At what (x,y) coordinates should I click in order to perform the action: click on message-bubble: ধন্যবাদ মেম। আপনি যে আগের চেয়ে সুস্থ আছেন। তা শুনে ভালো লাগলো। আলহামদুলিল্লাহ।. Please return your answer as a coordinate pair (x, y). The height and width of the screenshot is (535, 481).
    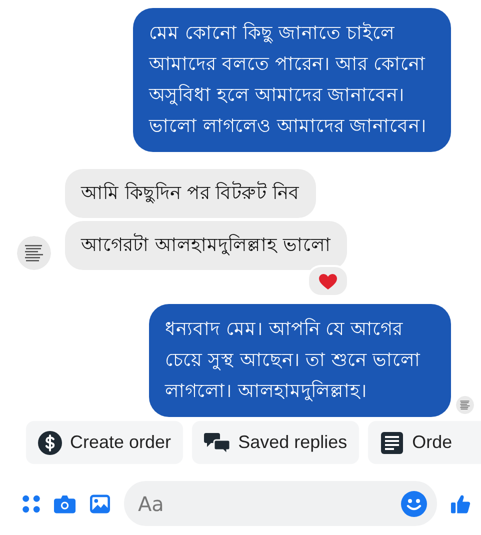
    Looking at the image, I should click on (300, 360).